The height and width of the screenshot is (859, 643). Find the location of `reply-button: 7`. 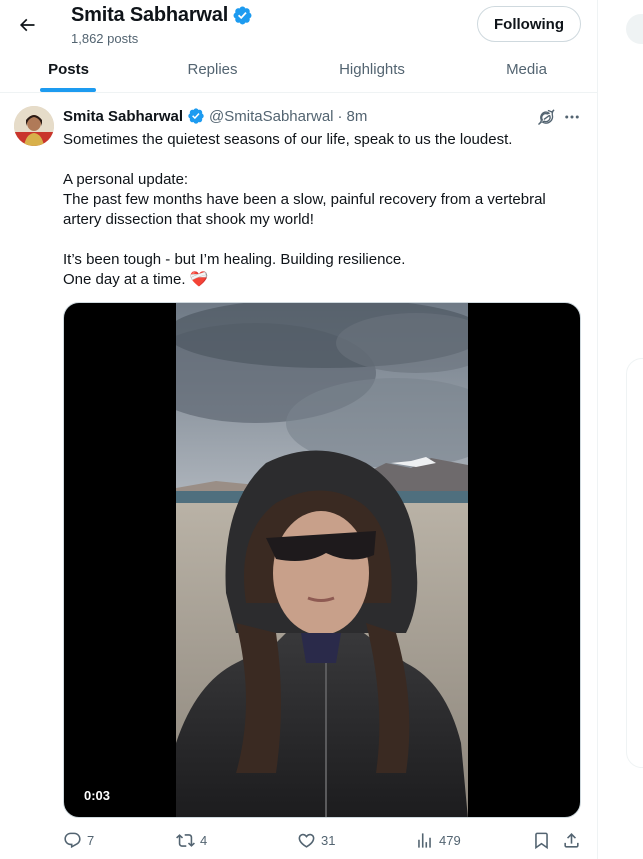

reply-button: 7 is located at coordinates (78, 840).